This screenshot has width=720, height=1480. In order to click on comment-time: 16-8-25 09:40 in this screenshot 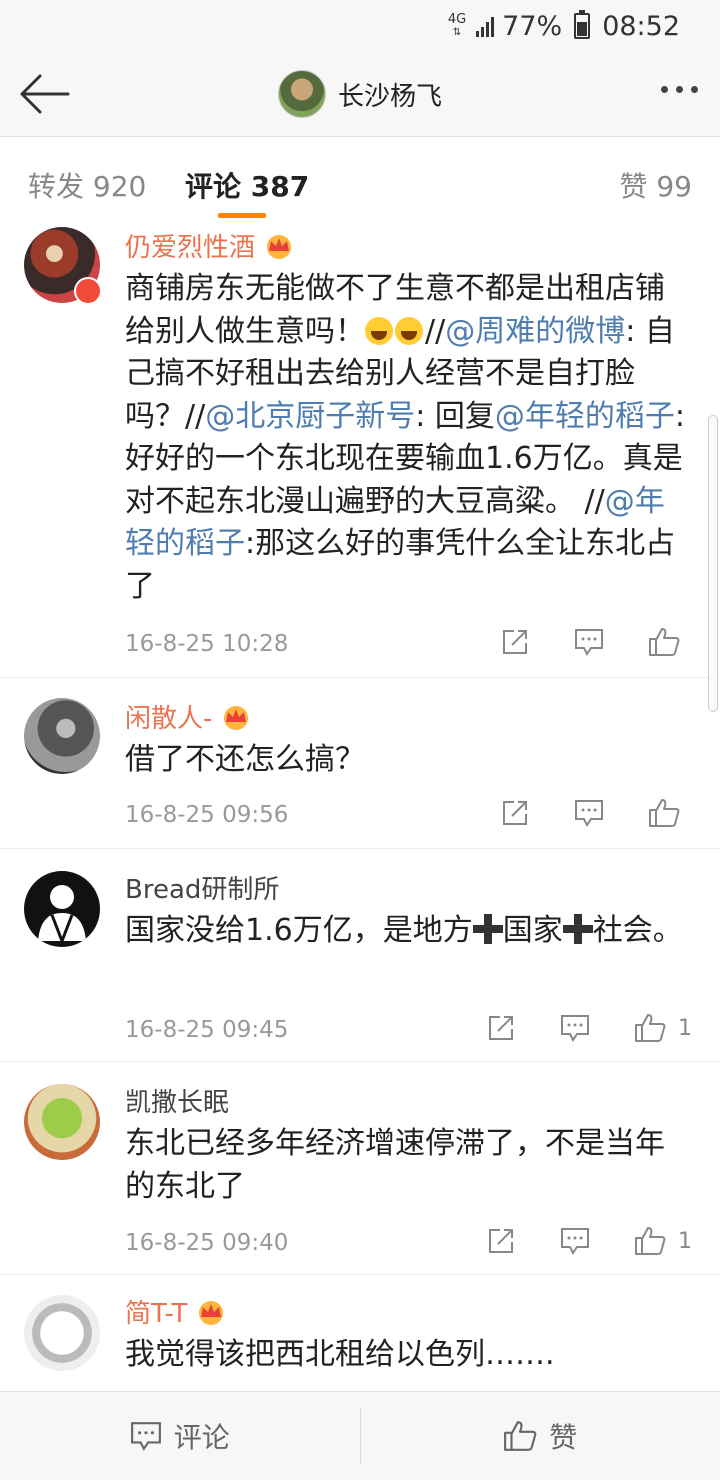, I will do `click(207, 1243)`.